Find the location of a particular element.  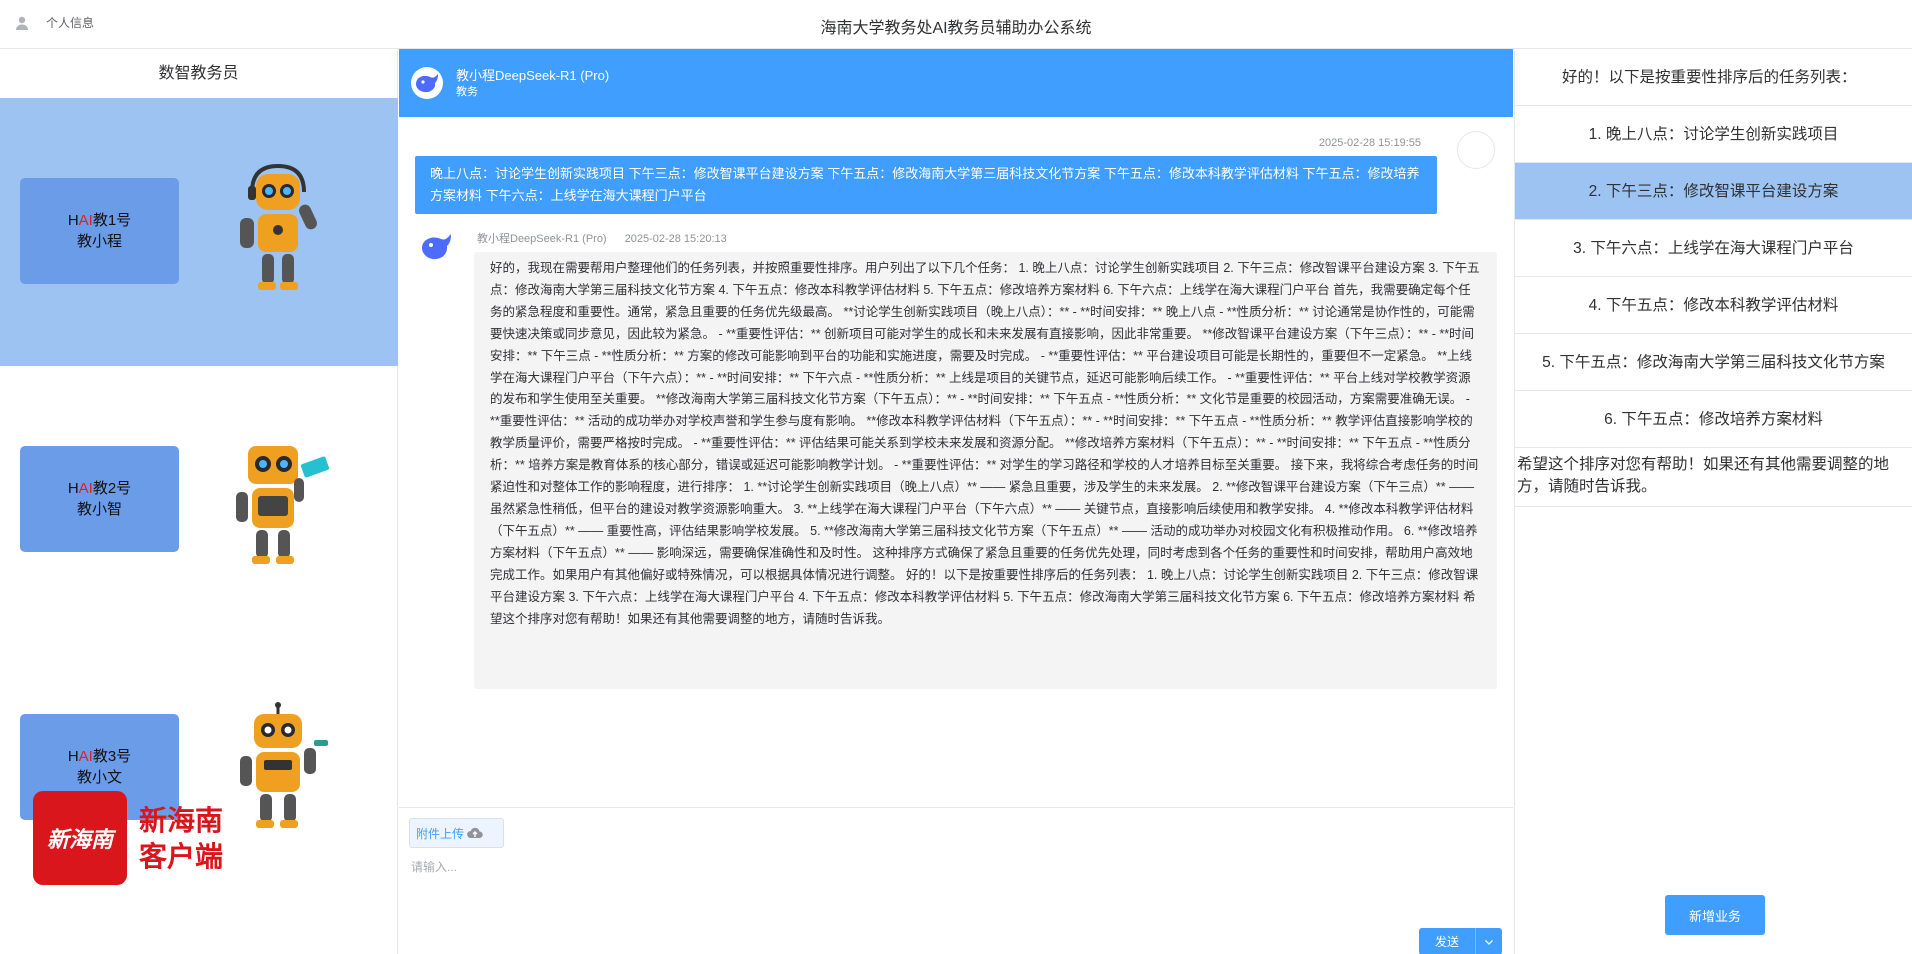

bot-button-2: HAI教2号 教小智 is located at coordinates (99, 499).